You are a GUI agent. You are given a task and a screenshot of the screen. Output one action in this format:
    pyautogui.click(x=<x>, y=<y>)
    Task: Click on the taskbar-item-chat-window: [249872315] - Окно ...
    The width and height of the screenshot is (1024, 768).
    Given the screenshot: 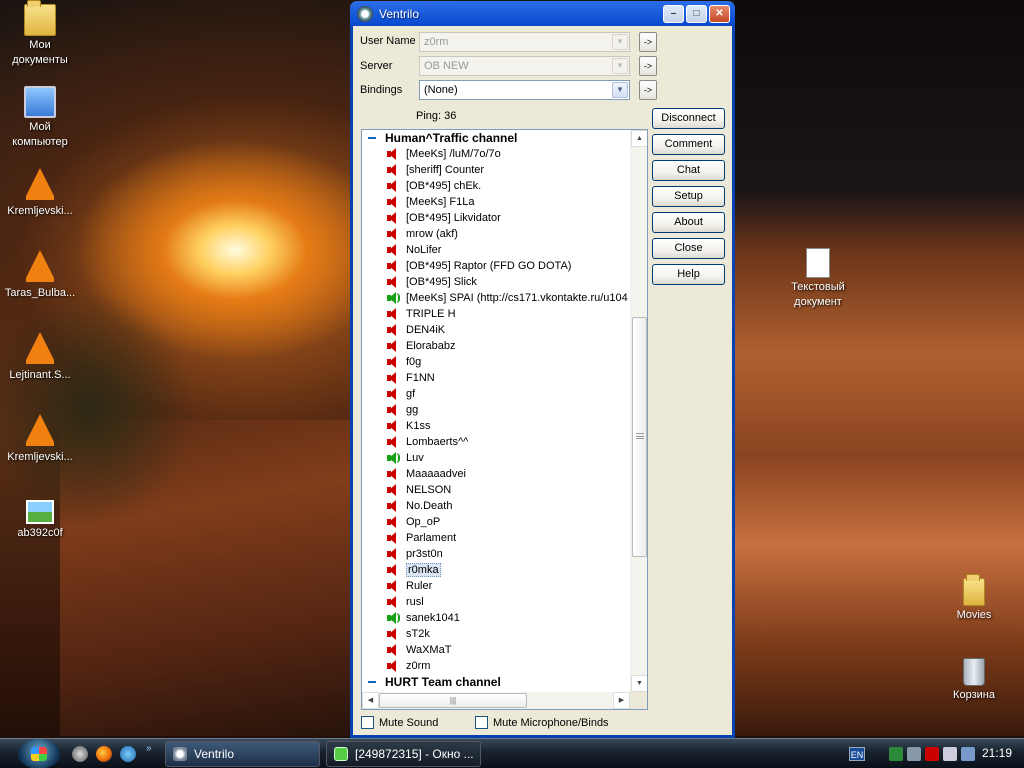 What is the action you would take?
    pyautogui.click(x=403, y=754)
    